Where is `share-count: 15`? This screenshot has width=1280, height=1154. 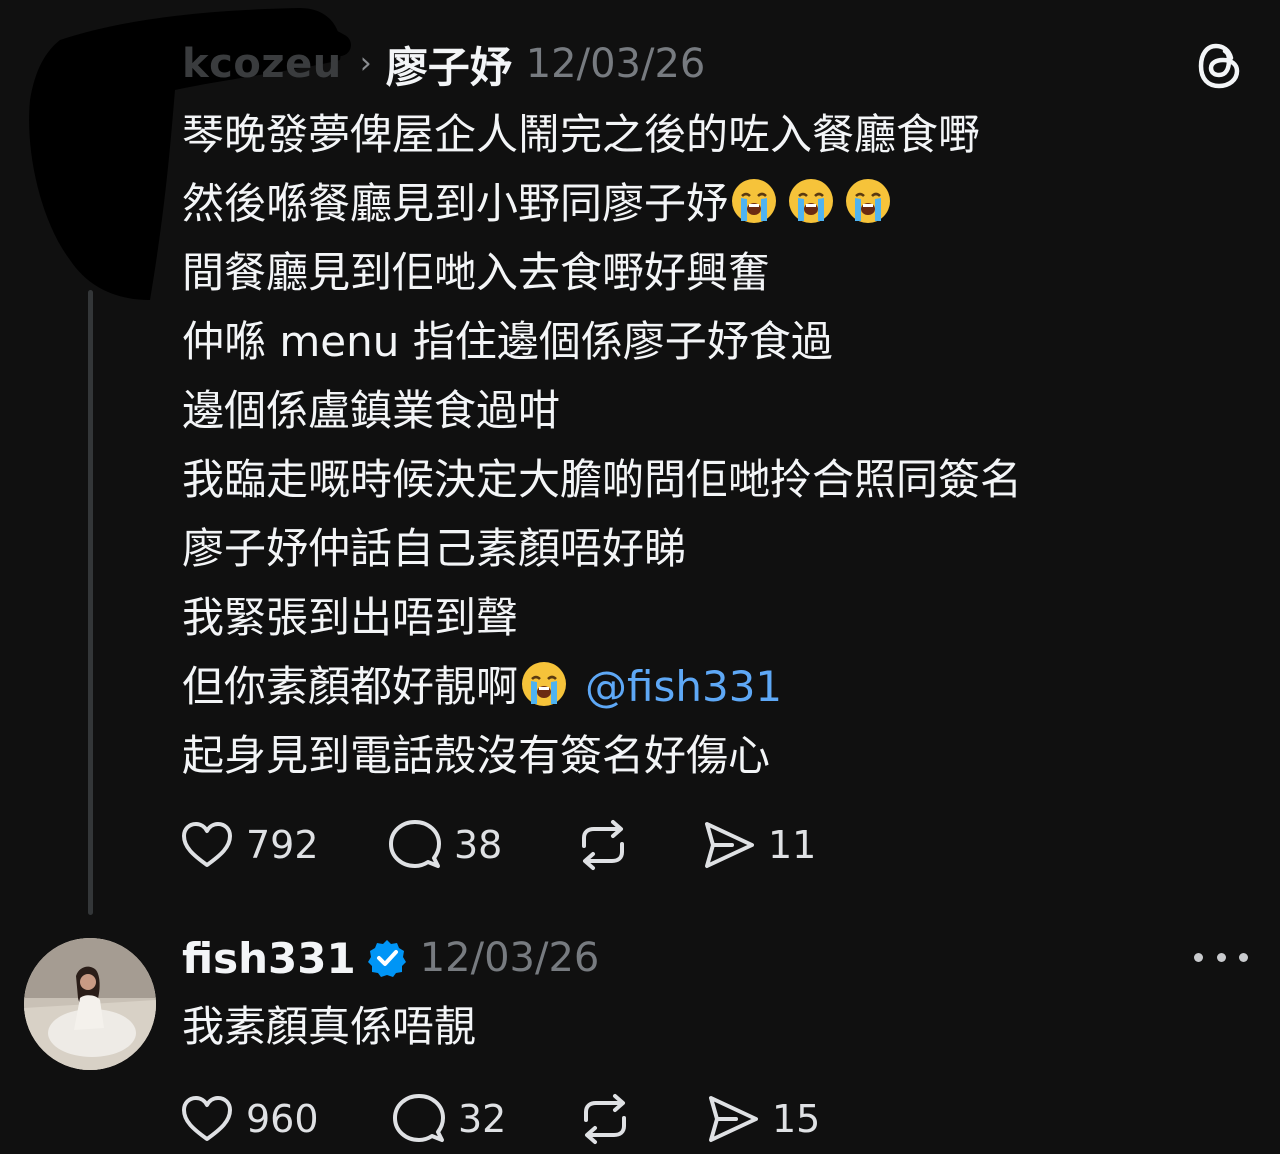 share-count: 15 is located at coordinates (796, 1119).